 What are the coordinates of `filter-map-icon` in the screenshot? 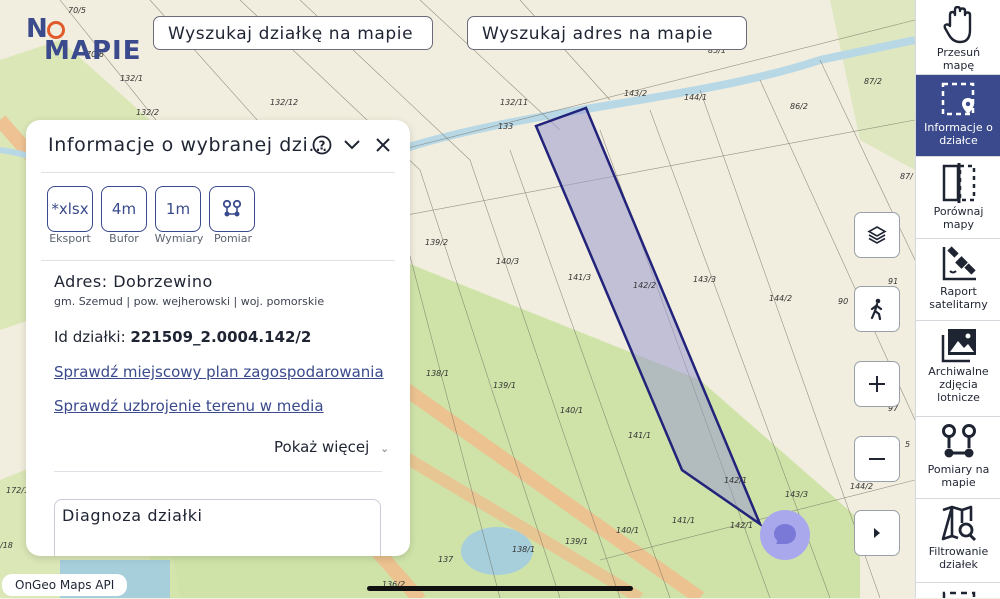 It's located at (958, 524).